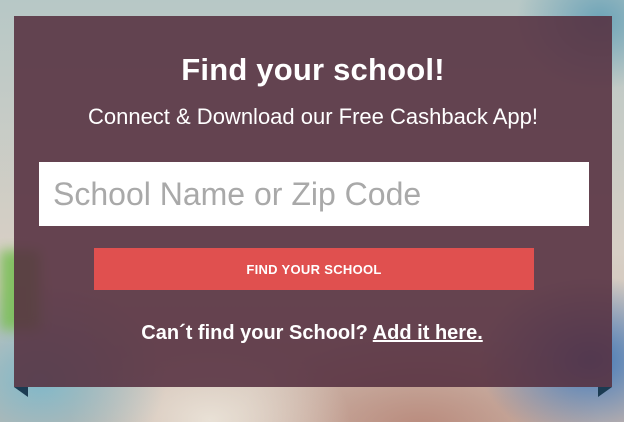 The width and height of the screenshot is (624, 422). Describe the element at coordinates (314, 194) in the screenshot. I see `school-search-input` at that location.